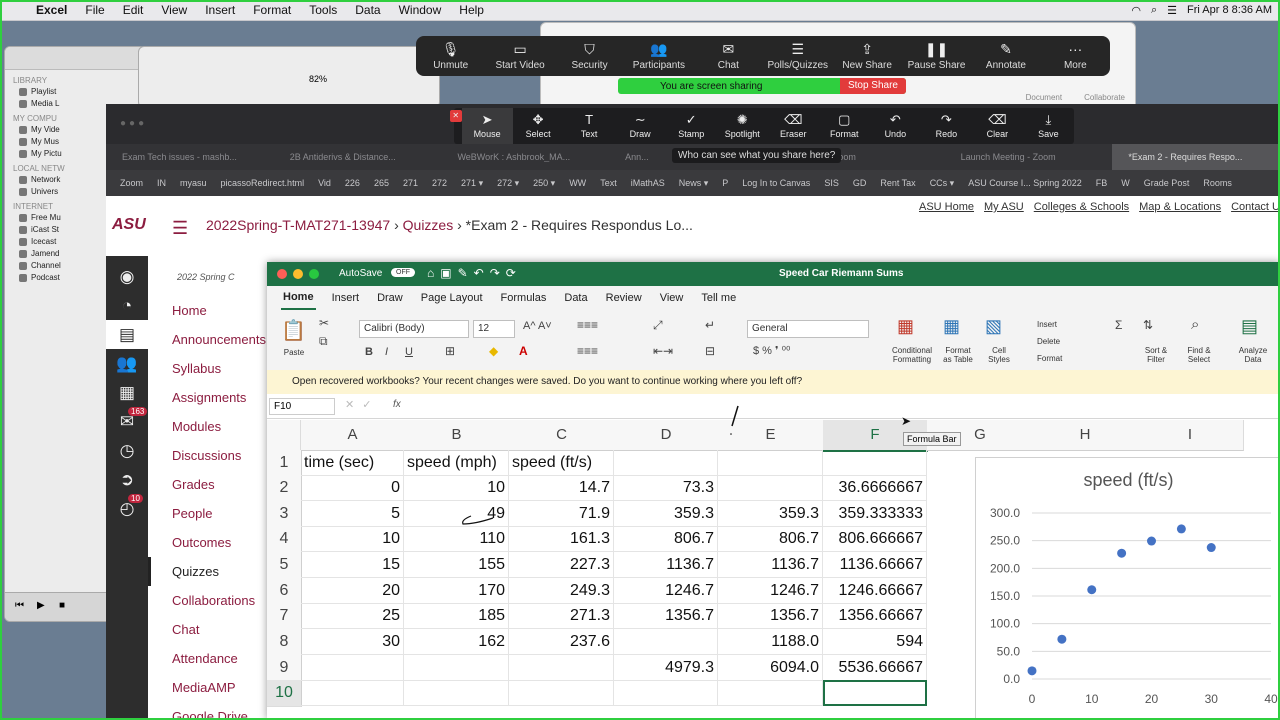 This screenshot has width=1280, height=720. Describe the element at coordinates (302, 406) in the screenshot. I see `name-box: F10` at that location.